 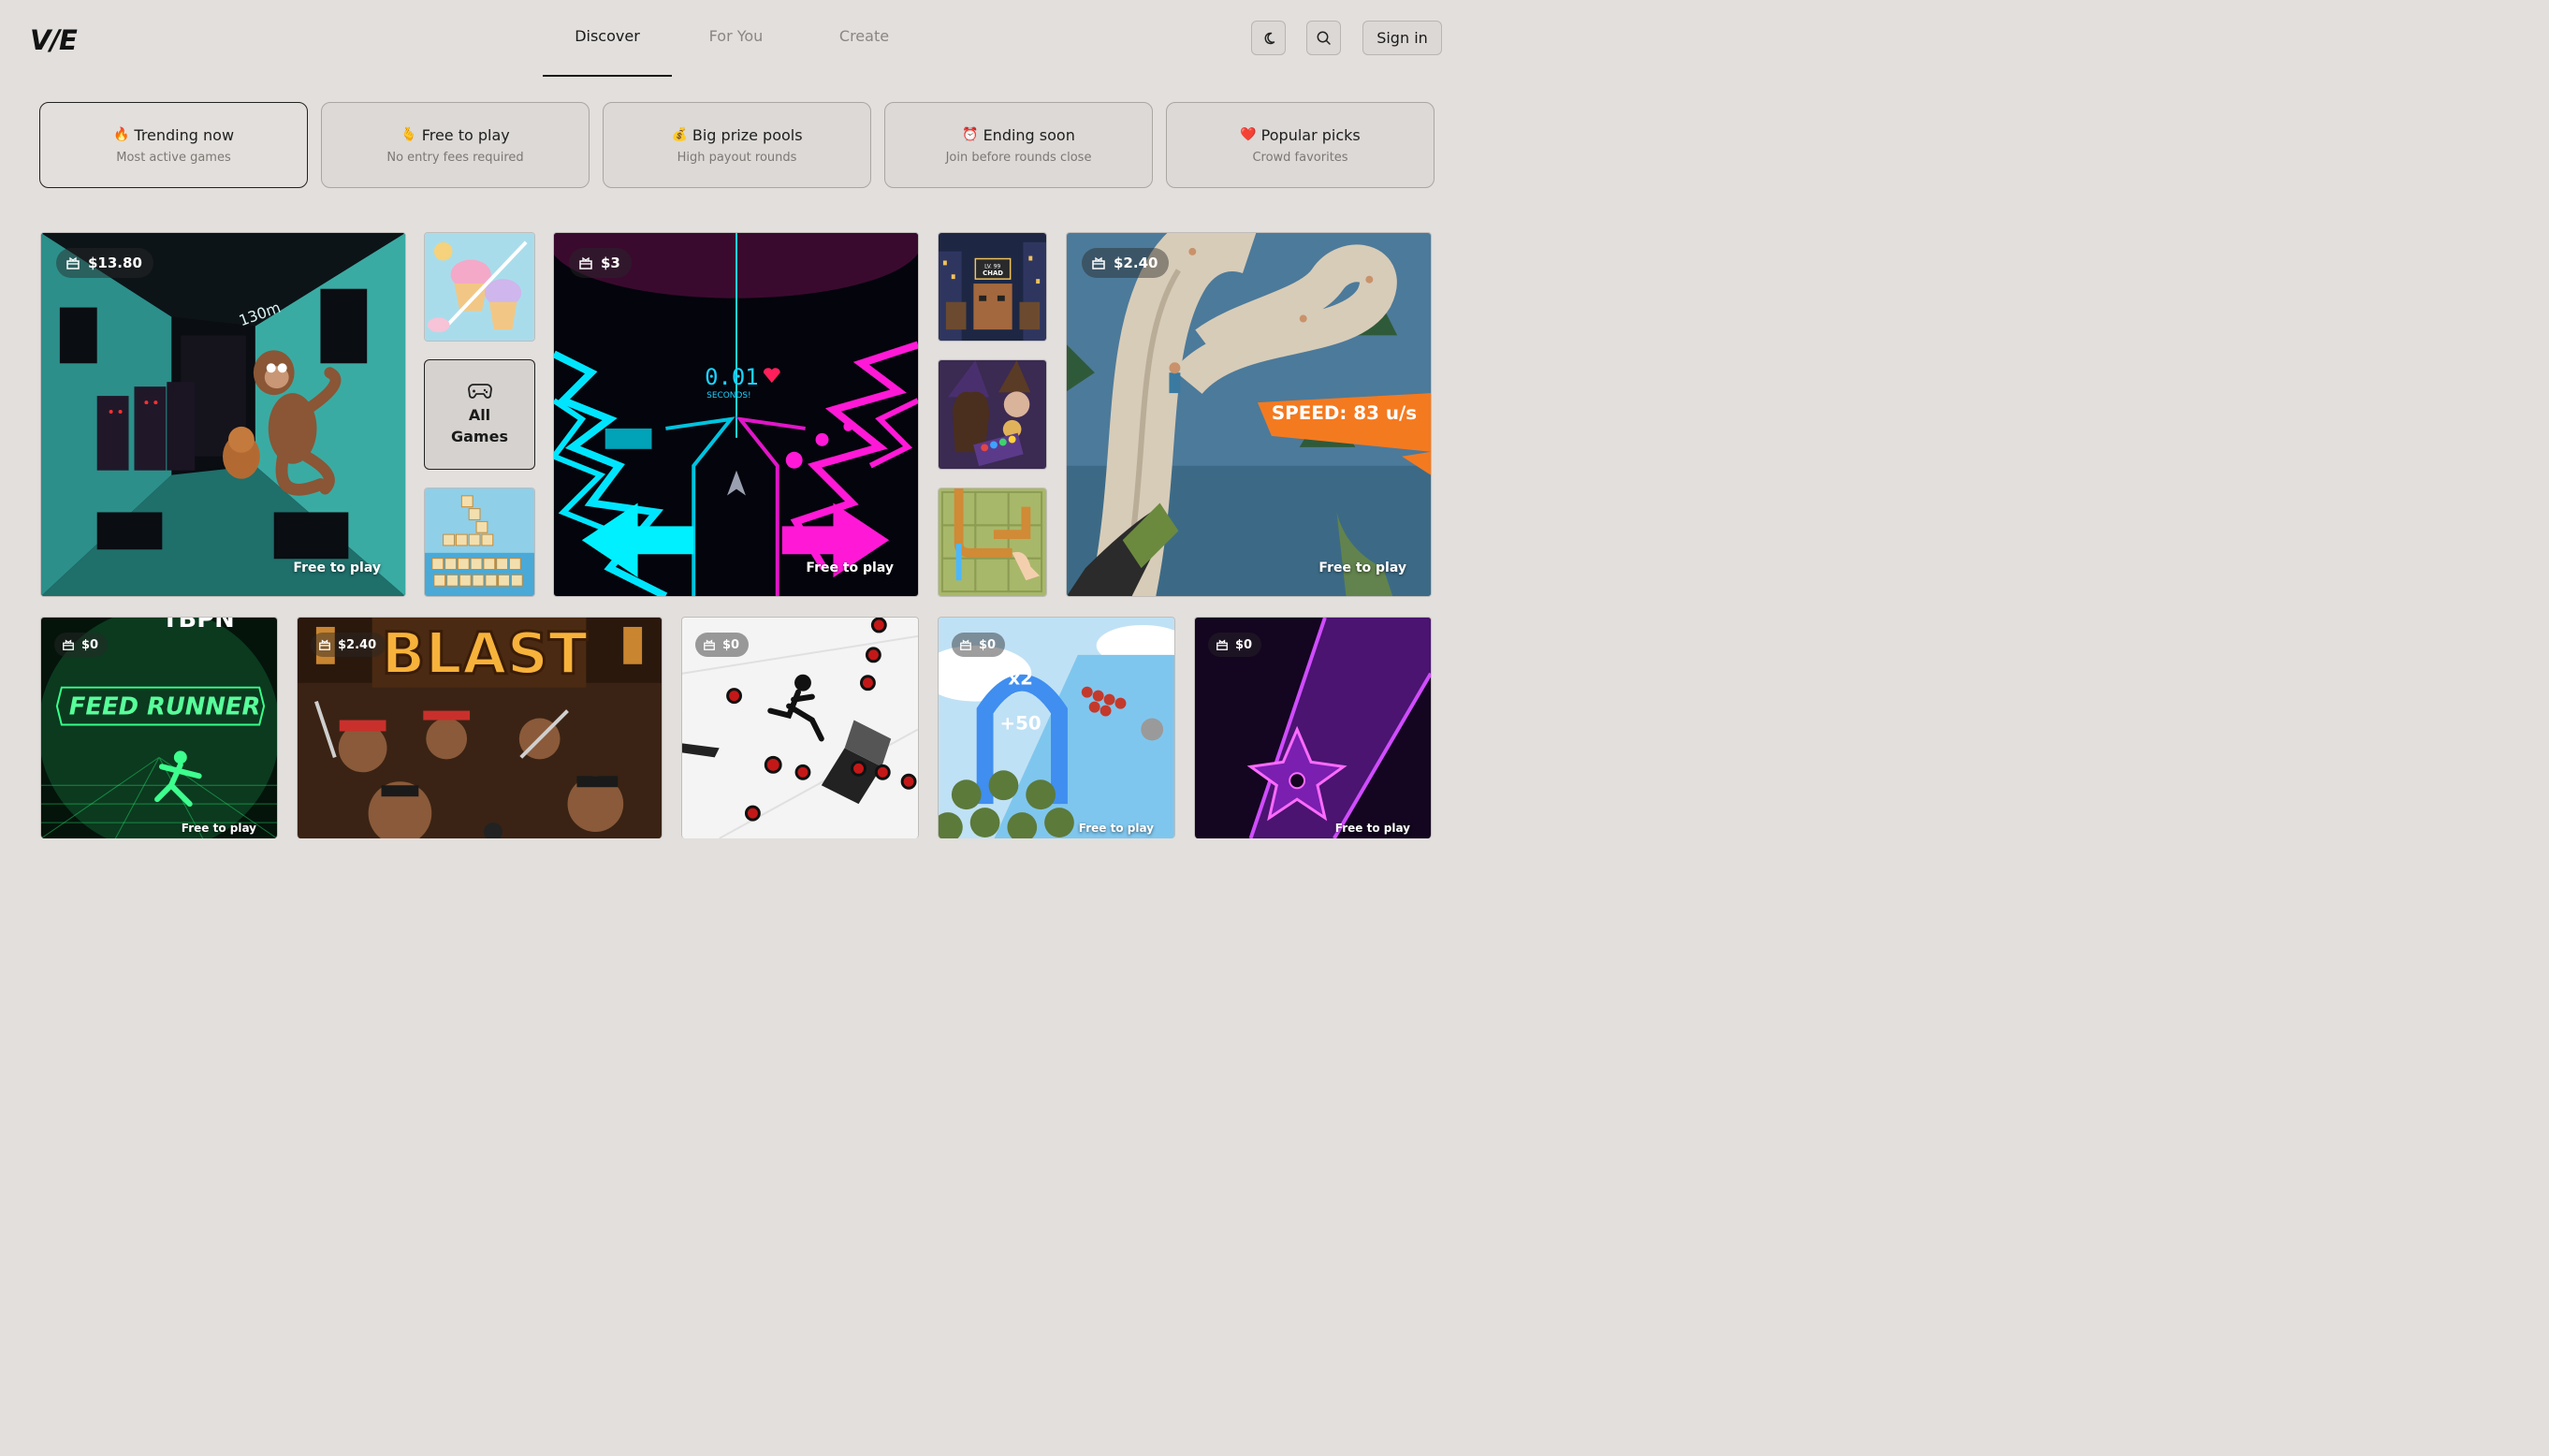 I want to click on art-bonus-text: +50, so click(x=1020, y=723).